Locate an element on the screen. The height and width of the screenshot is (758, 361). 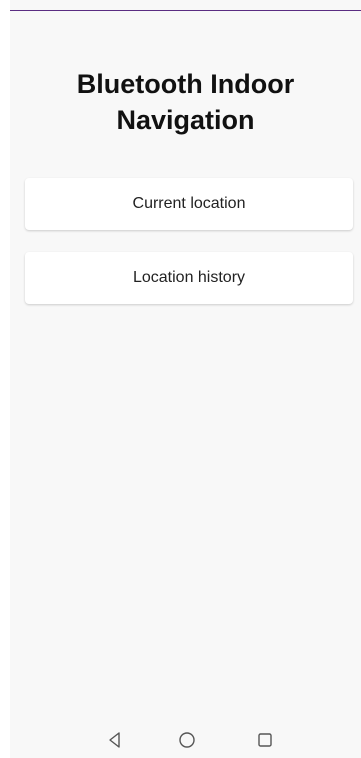
back-icon is located at coordinates (115, 740).